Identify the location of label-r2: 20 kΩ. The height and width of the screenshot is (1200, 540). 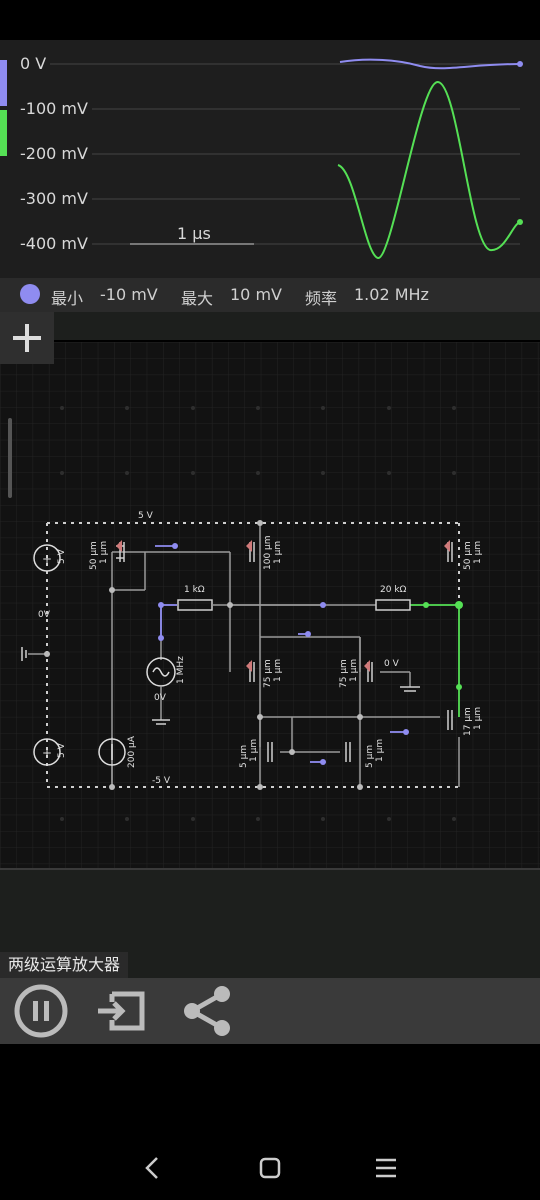
(393, 590).